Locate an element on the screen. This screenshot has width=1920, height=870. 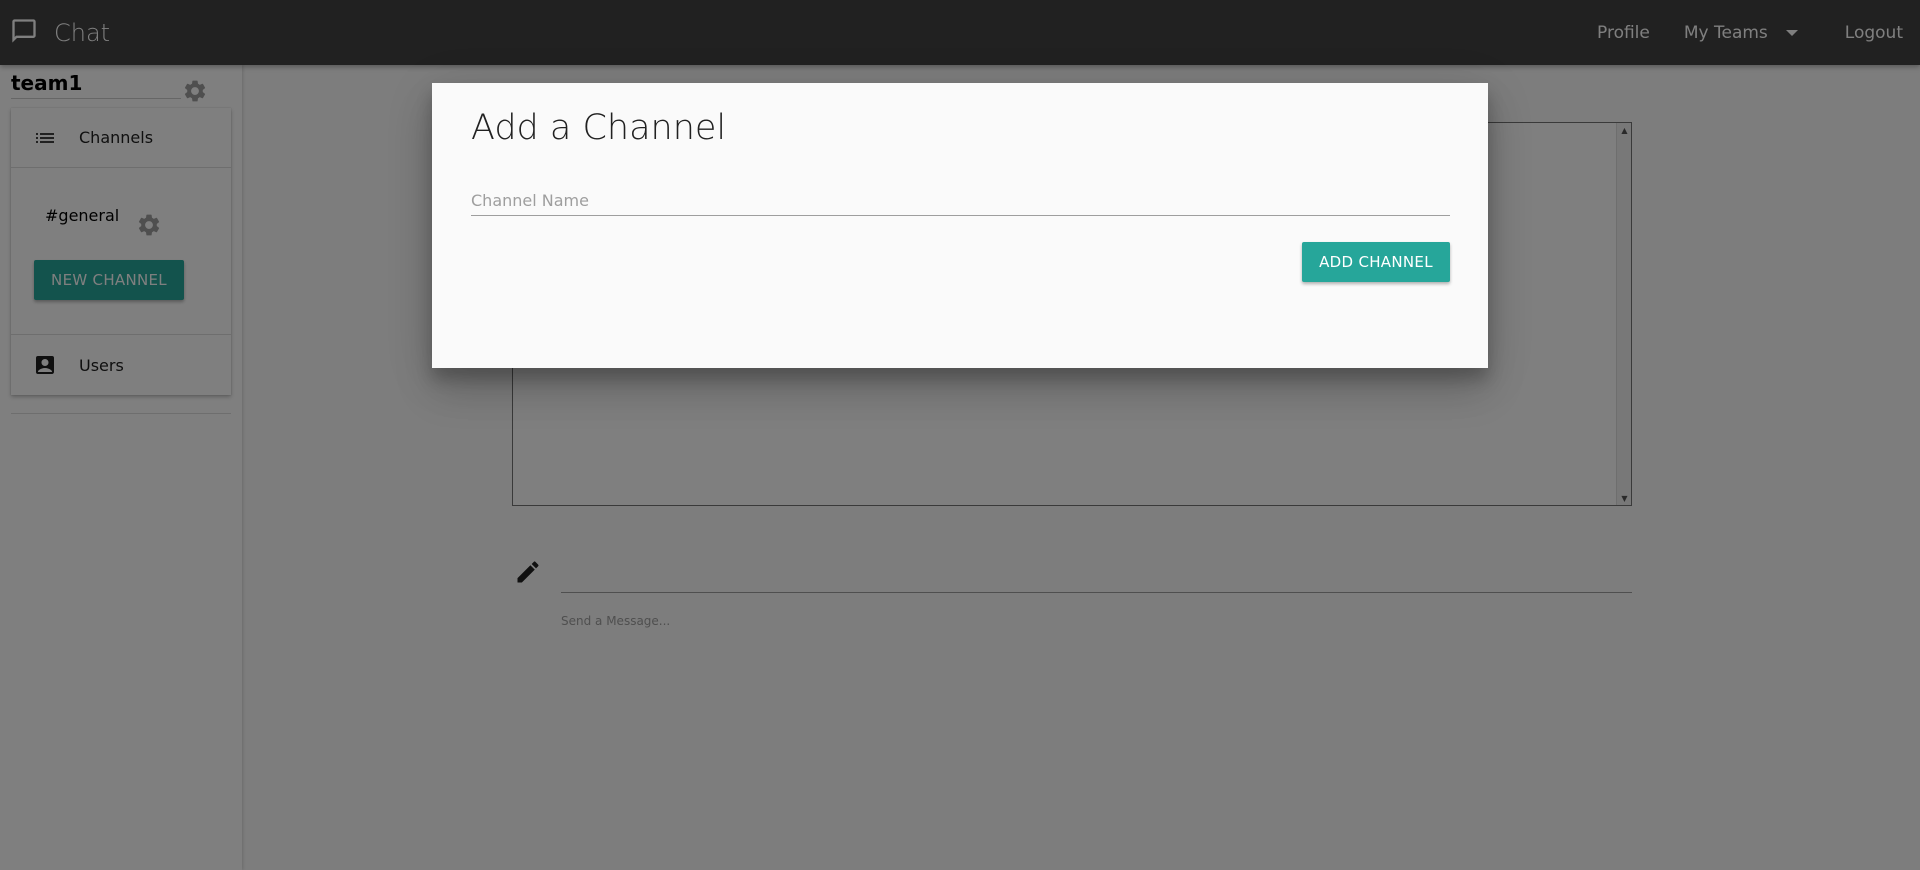
channel-name-input is located at coordinates (960, 201).